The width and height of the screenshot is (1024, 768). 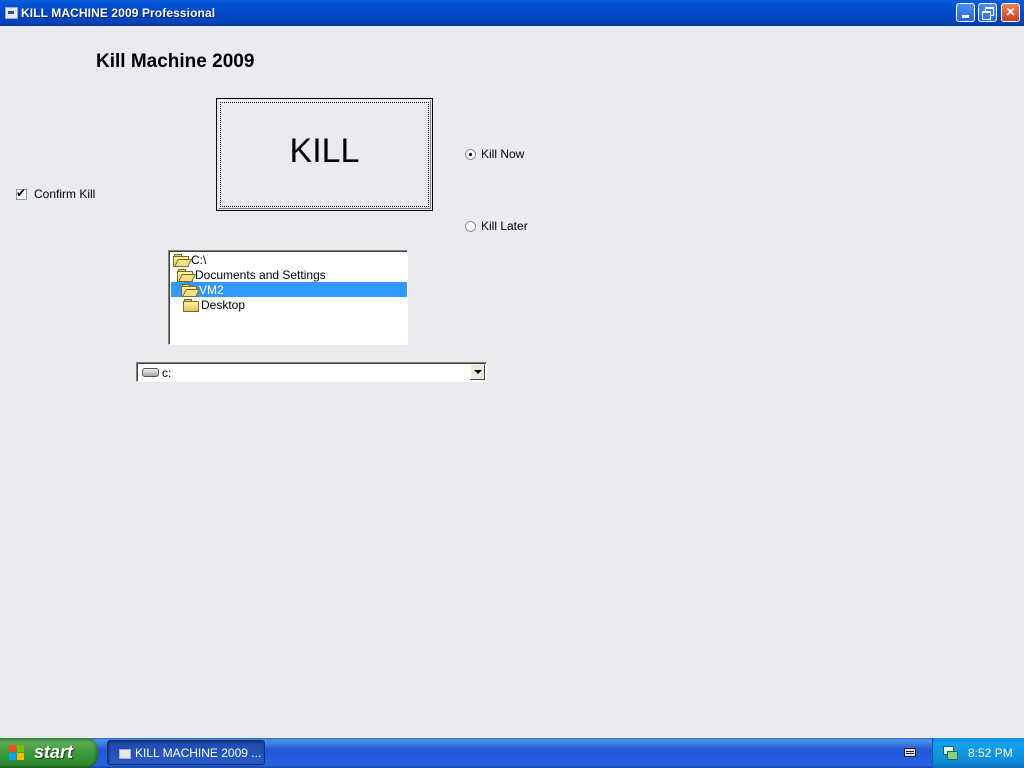 I want to click on close-icon: ✕, so click(x=1010, y=12).